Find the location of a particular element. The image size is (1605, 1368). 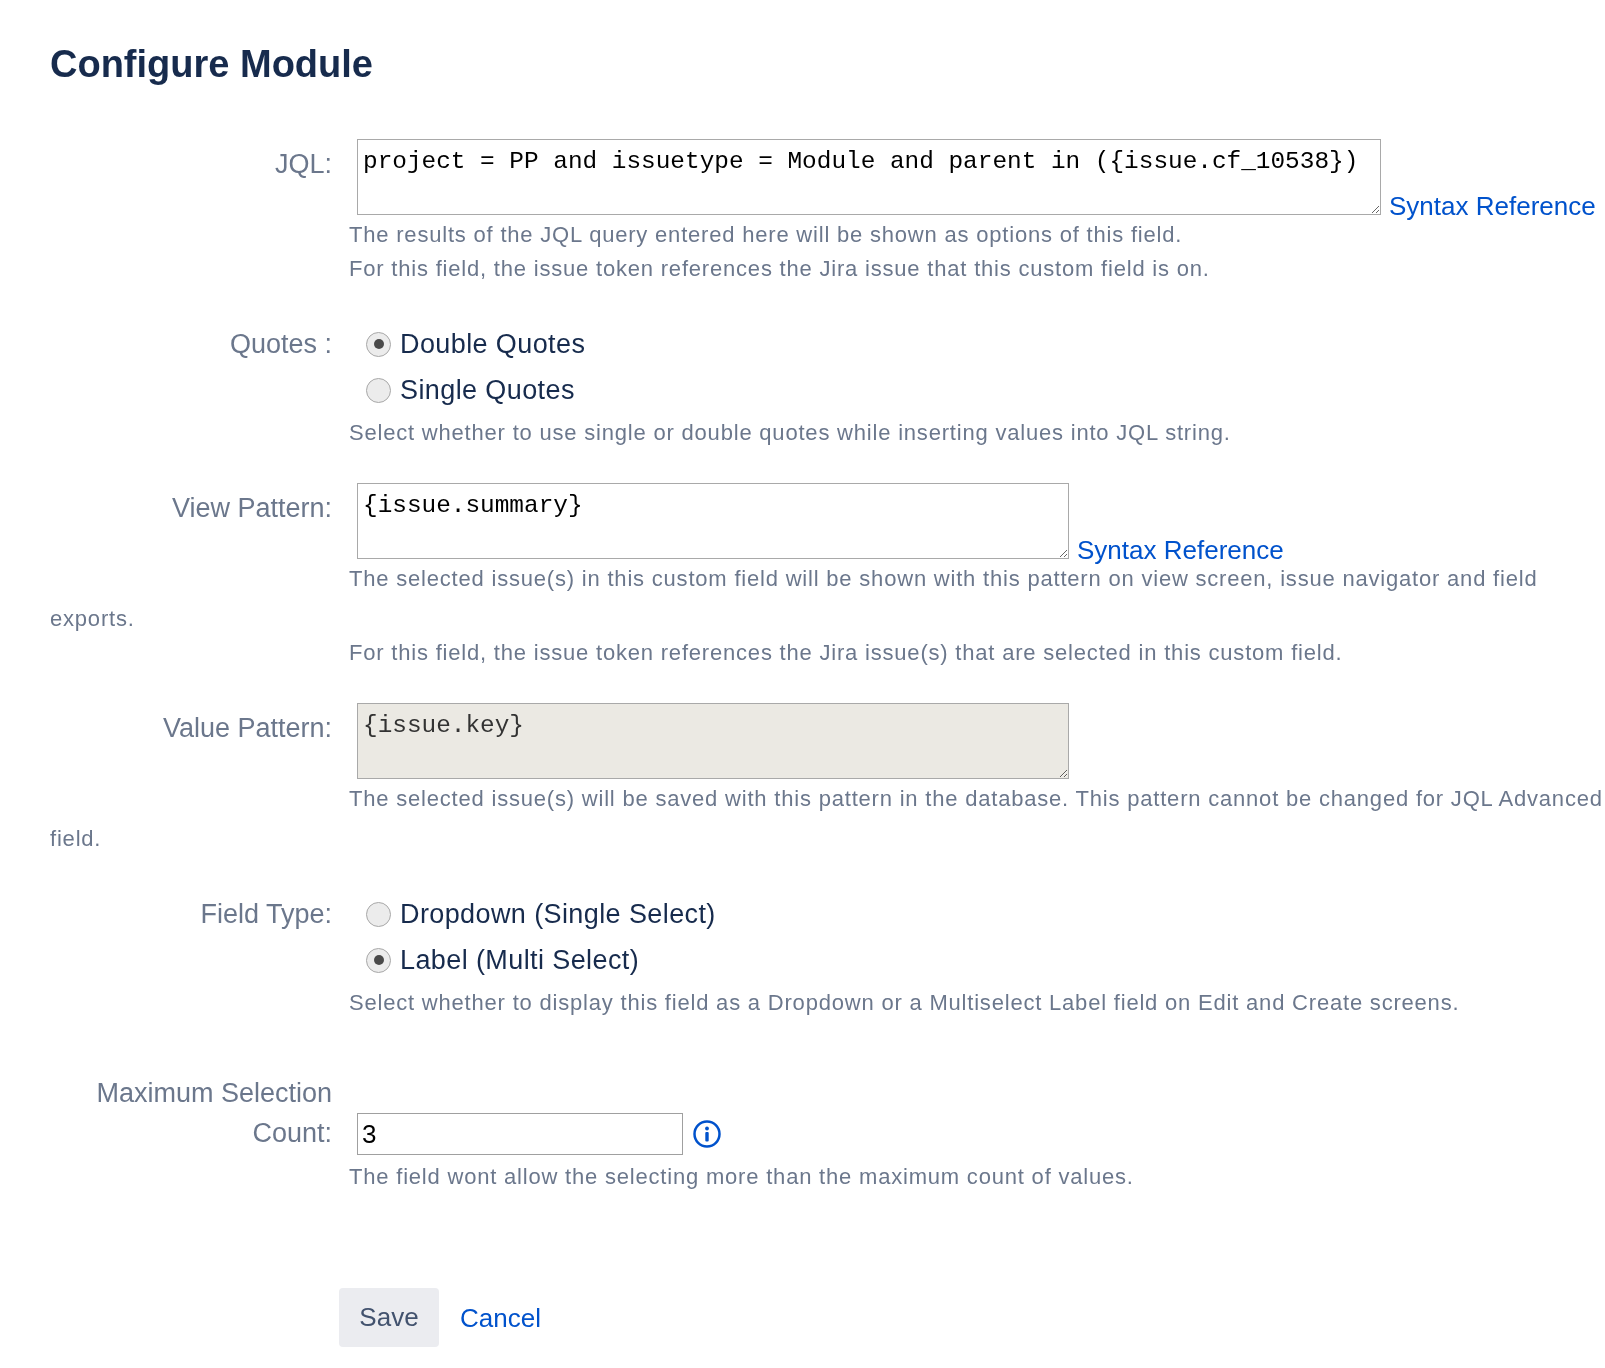

field-label: Quotes : is located at coordinates (280, 344).